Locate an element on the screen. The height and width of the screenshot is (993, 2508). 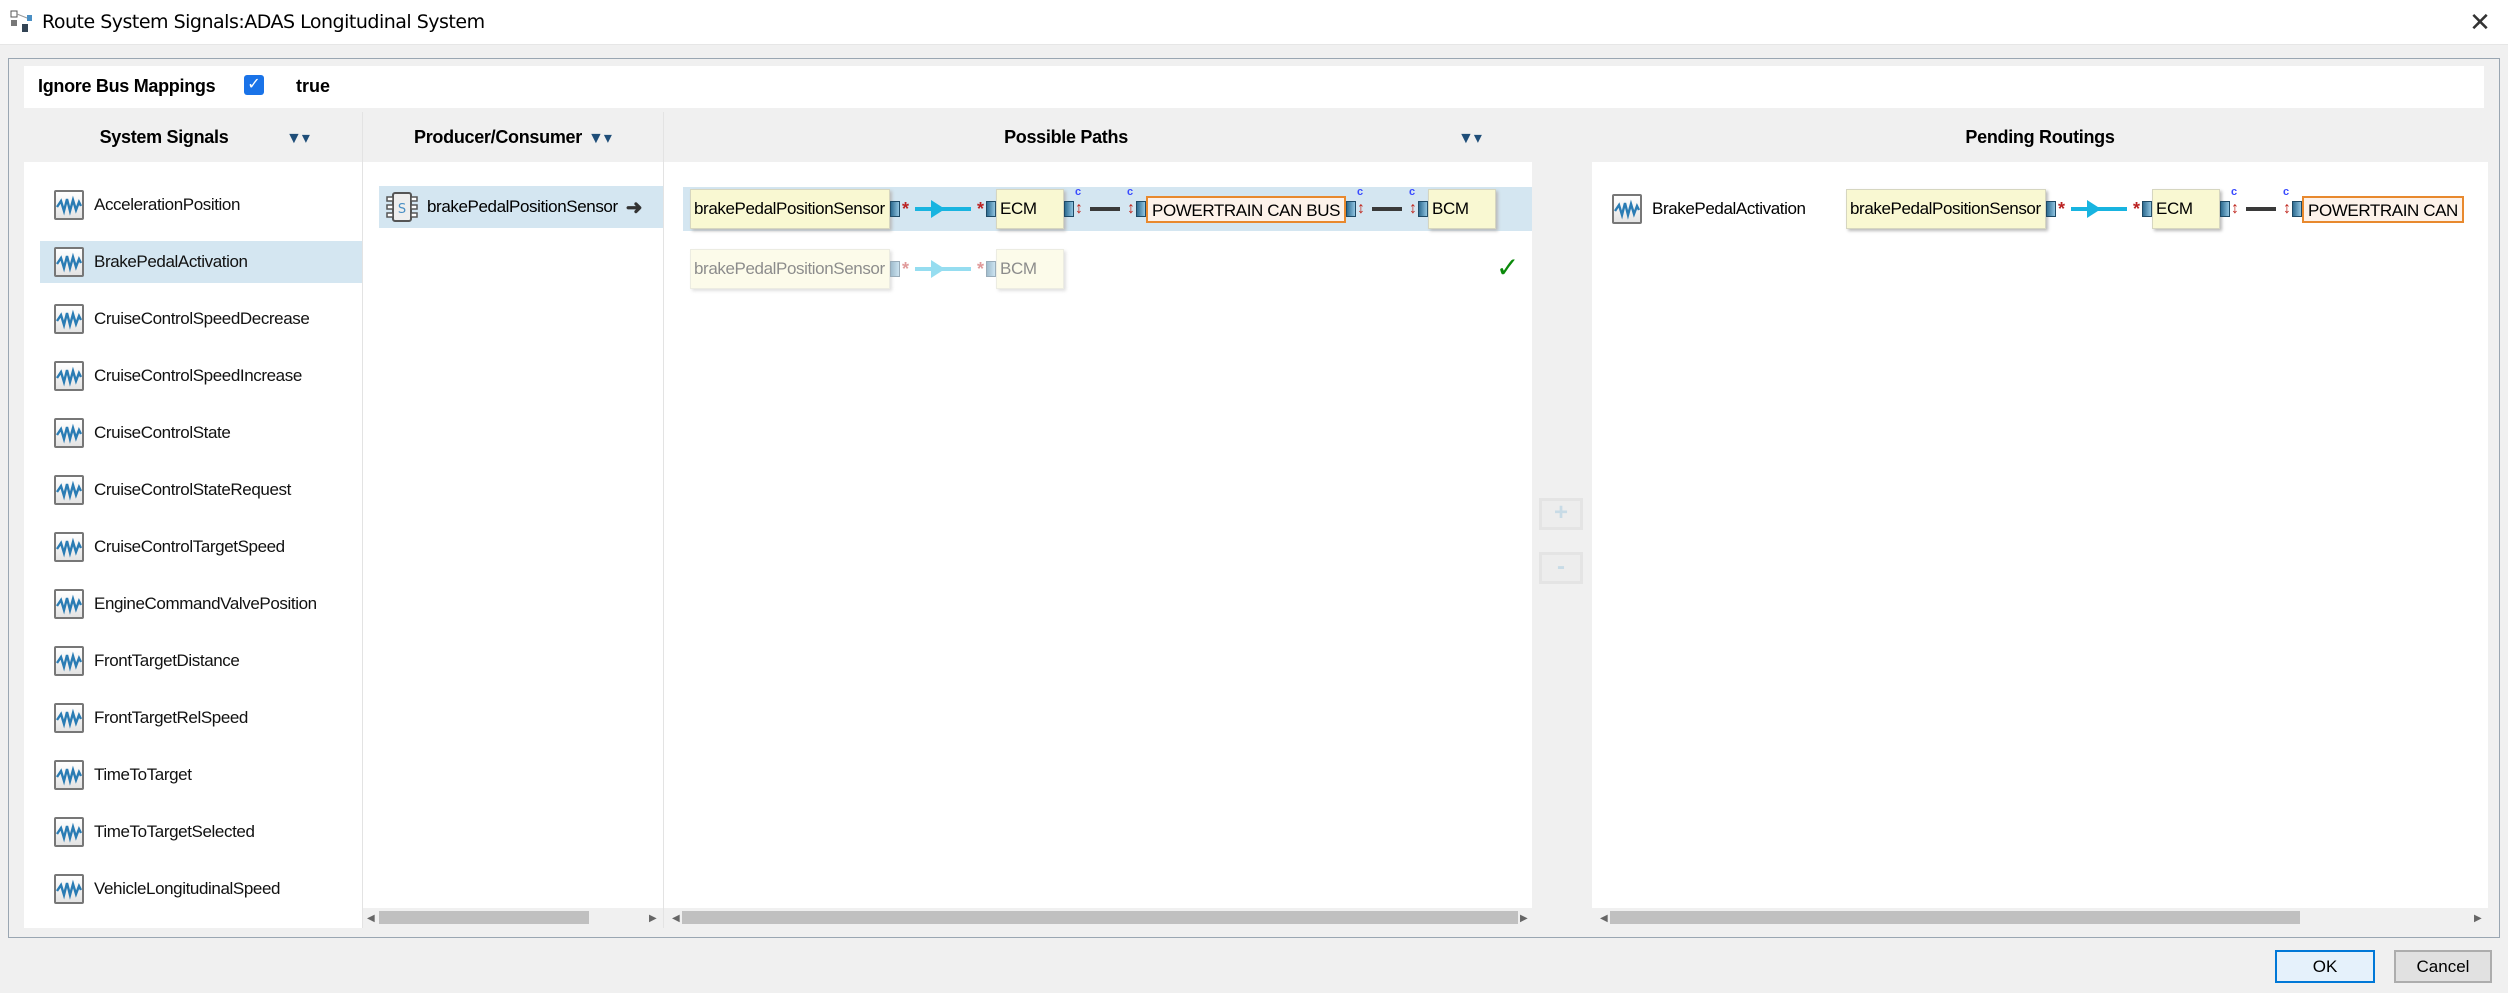
pending-signal-name: BrakePedalActivation is located at coordinates (1729, 208).